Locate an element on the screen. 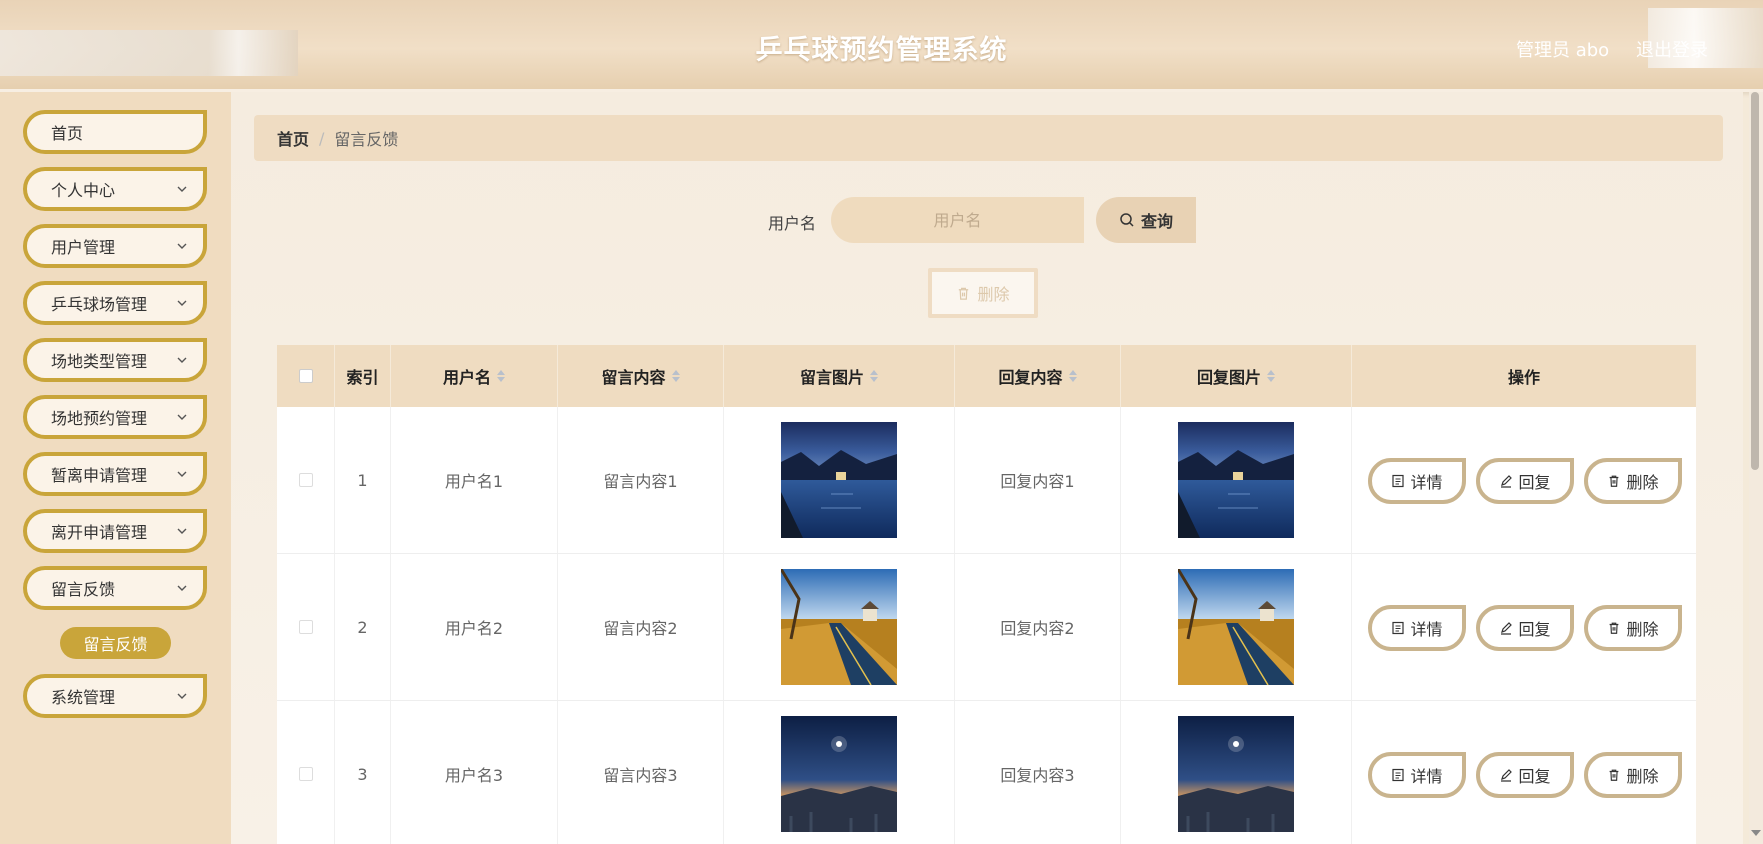 This screenshot has width=1763, height=844. logout-link: 退出登录 is located at coordinates (1672, 49).